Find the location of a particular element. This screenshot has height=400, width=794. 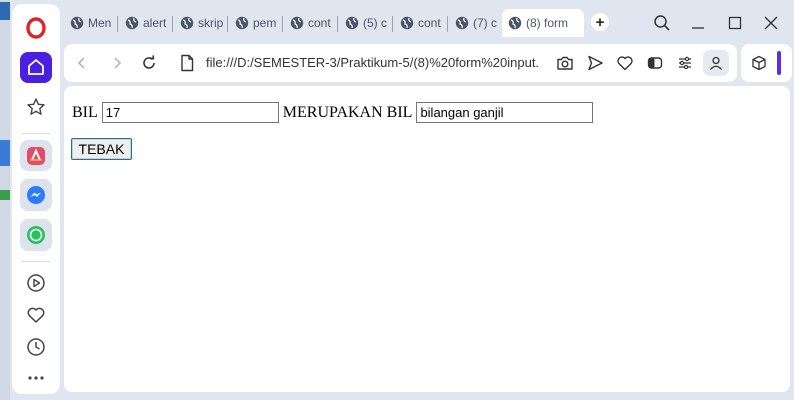

tab-active: (8) form is located at coordinates (543, 23).